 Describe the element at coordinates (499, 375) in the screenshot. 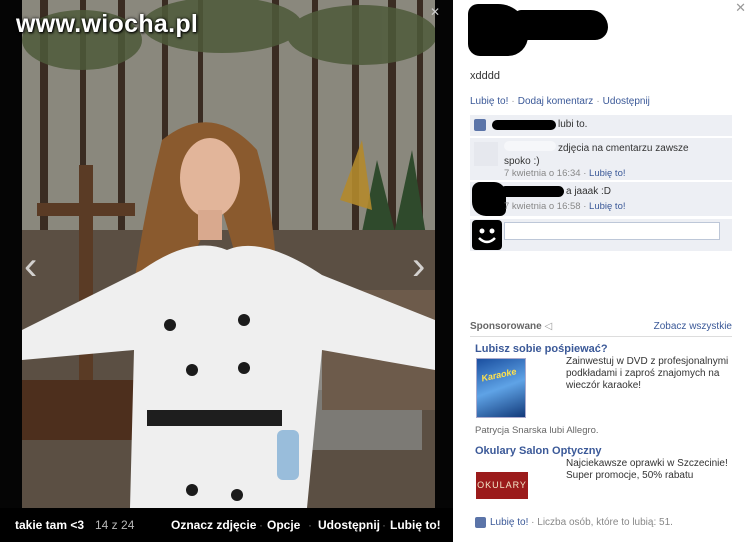

I see `ad-image-text: Karaoke` at that location.